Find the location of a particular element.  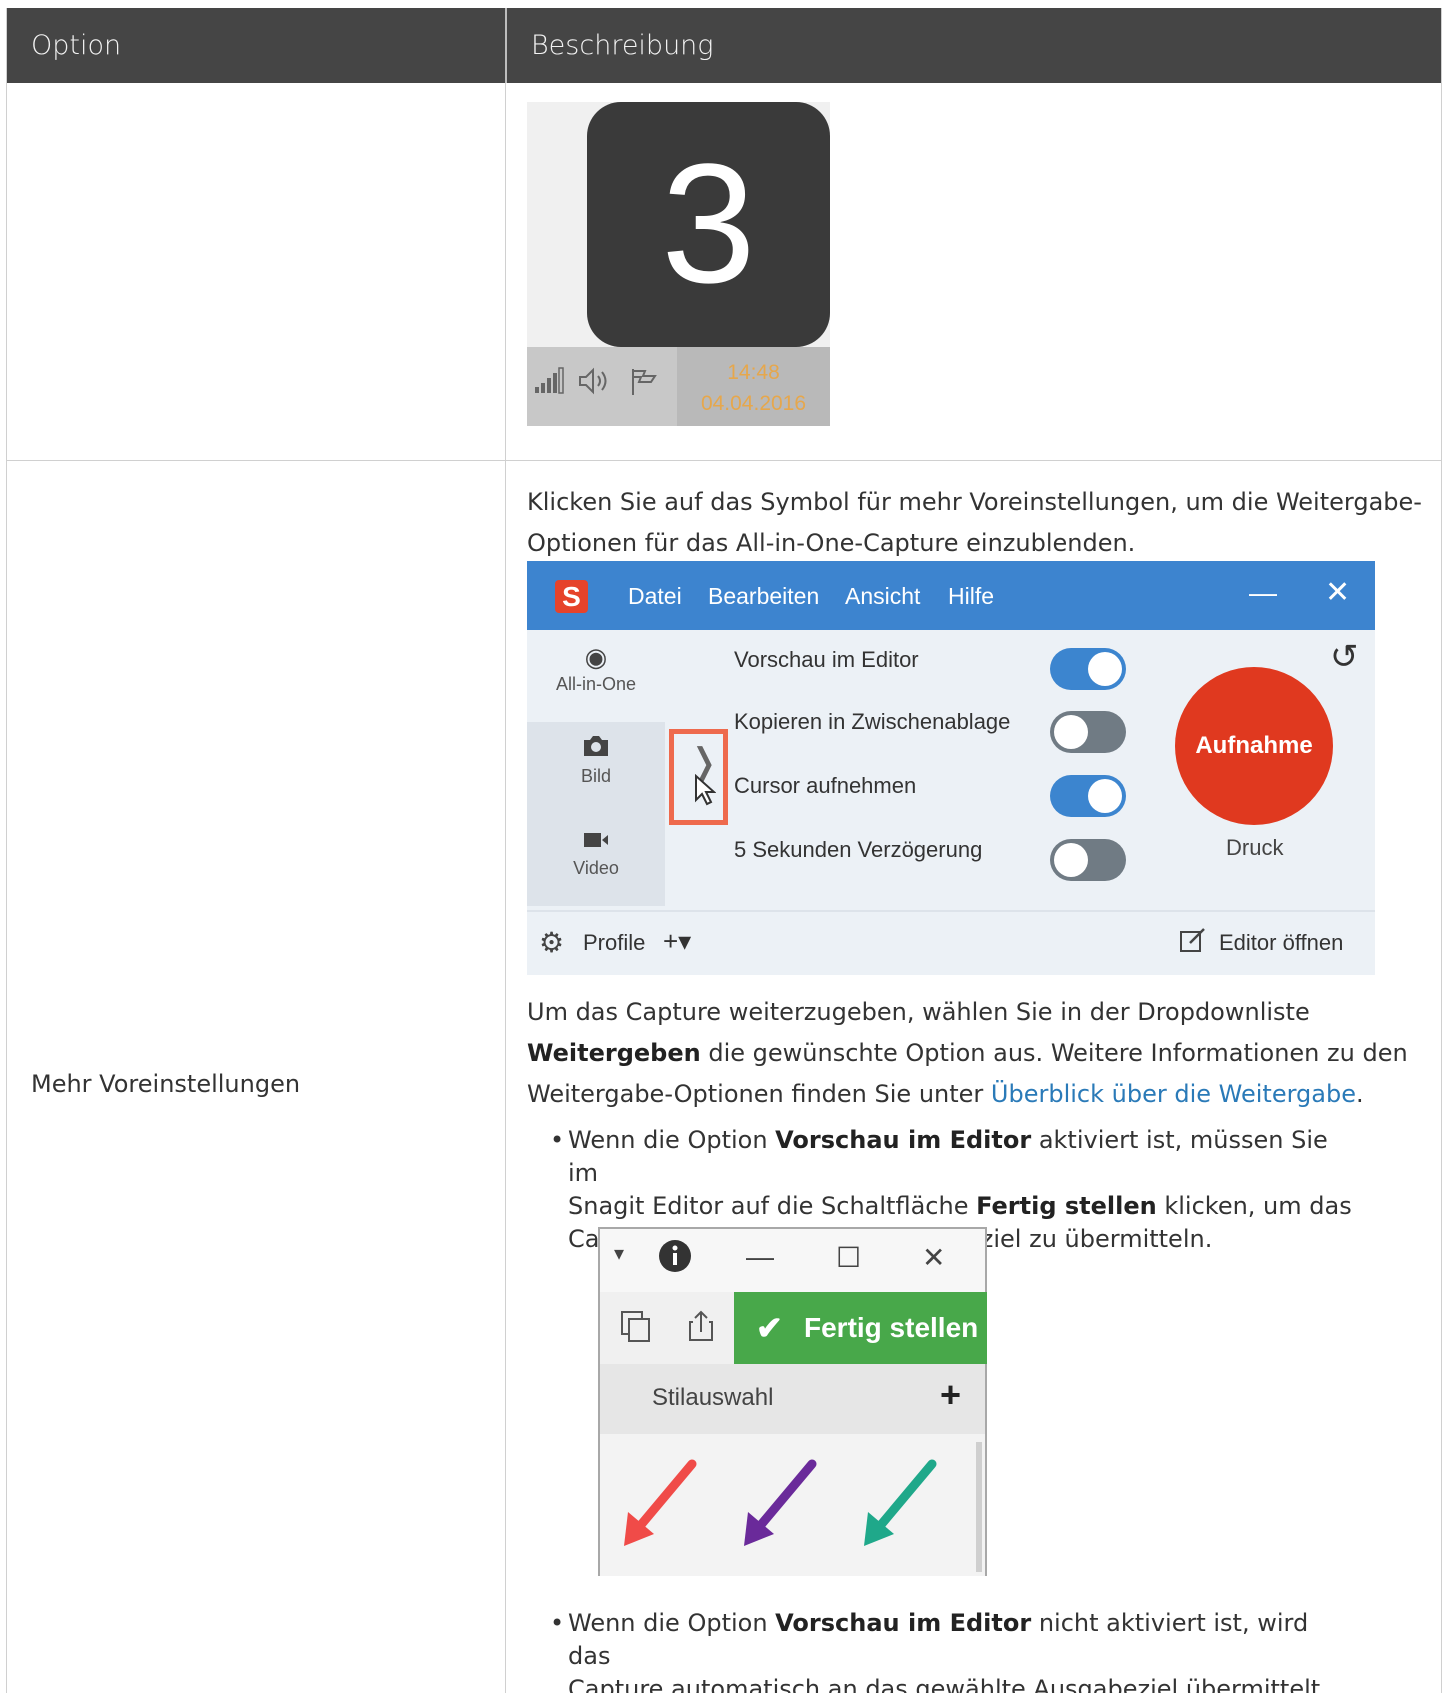

row-divider is located at coordinates (724, 460).